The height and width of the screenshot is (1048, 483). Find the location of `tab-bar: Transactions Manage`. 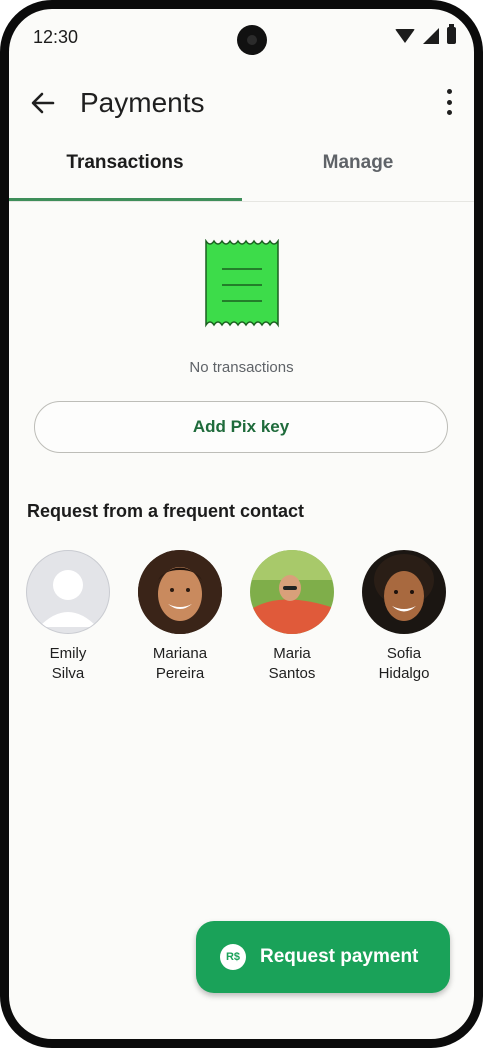

tab-bar: Transactions Manage is located at coordinates (241, 172).